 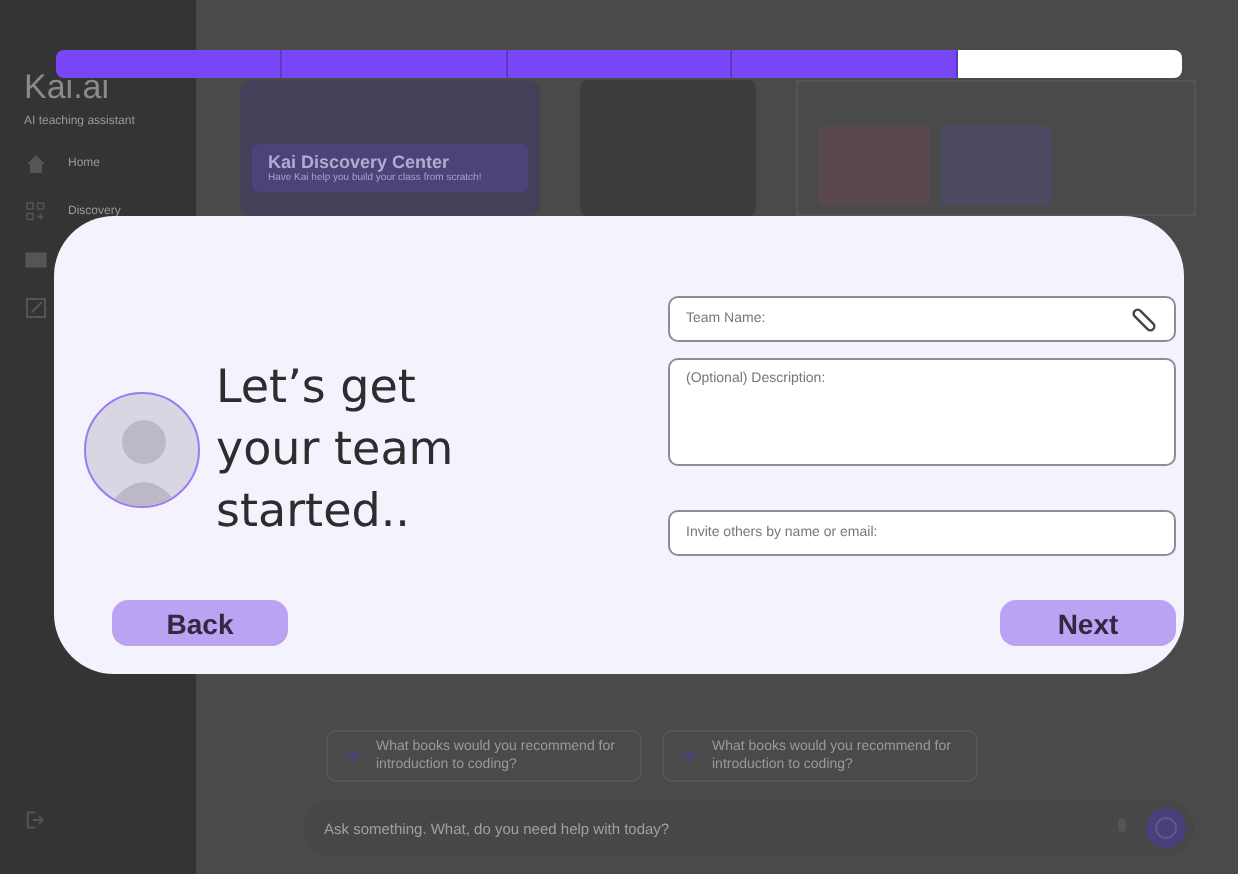 What do you see at coordinates (1166, 828) in the screenshot?
I see `send-button` at bounding box center [1166, 828].